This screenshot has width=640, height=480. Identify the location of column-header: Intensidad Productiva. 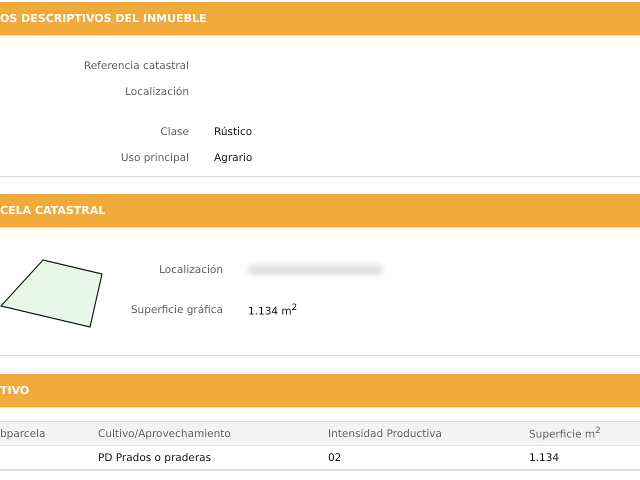
(385, 434).